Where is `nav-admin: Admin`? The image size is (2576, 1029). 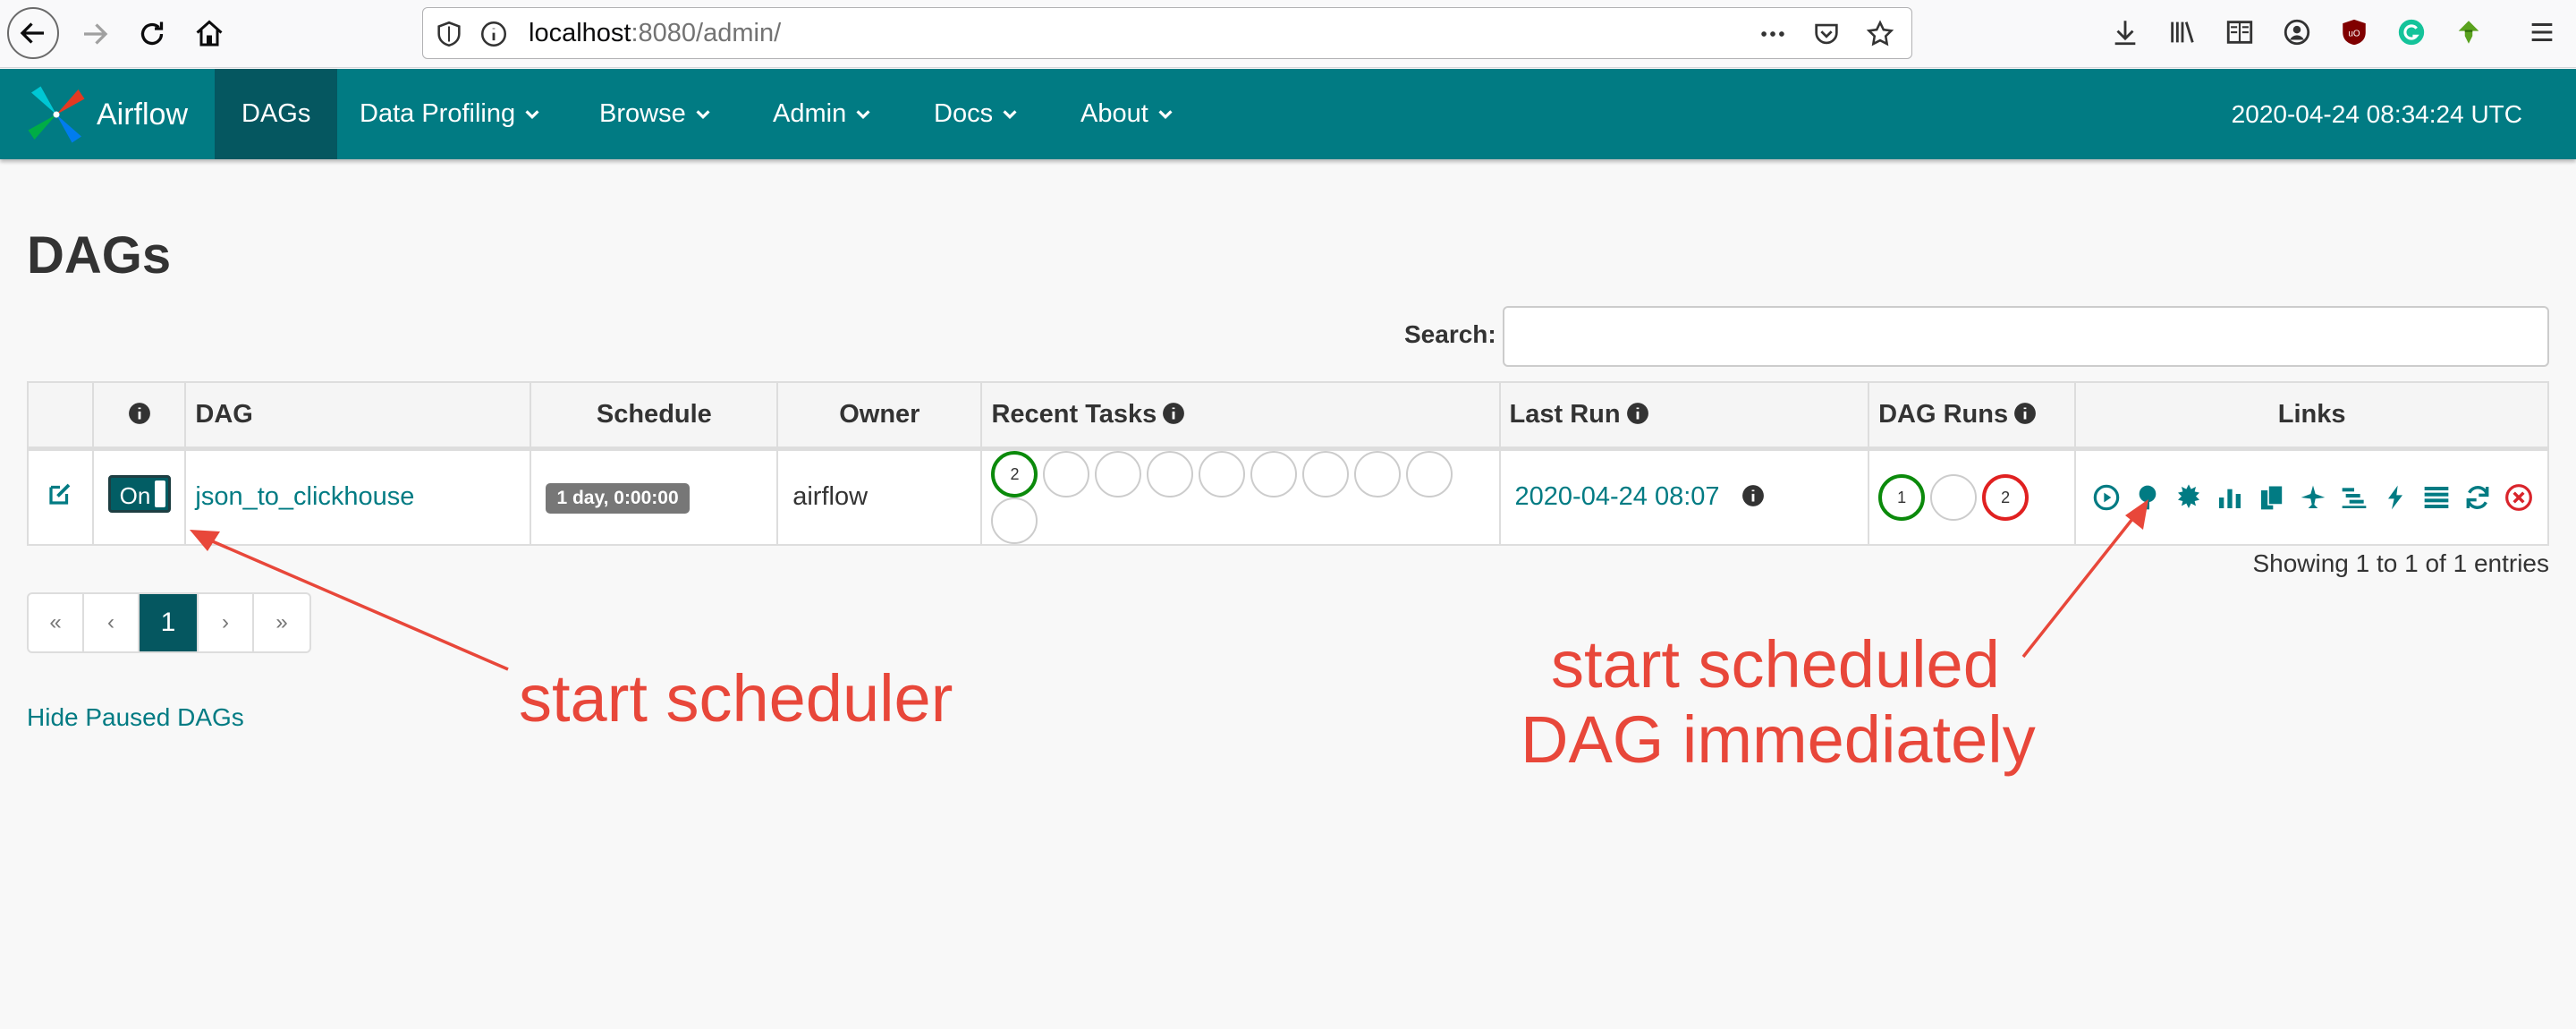
nav-admin: Admin is located at coordinates (823, 114).